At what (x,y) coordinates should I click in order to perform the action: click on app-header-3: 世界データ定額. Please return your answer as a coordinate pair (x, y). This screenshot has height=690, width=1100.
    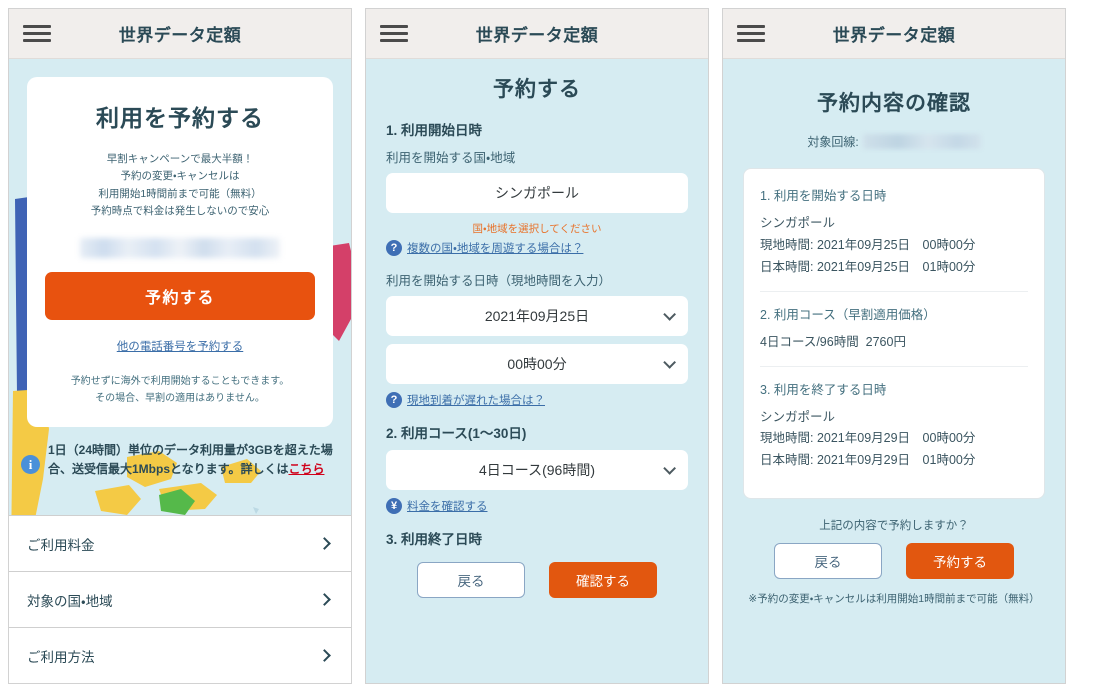
    Looking at the image, I should click on (894, 34).